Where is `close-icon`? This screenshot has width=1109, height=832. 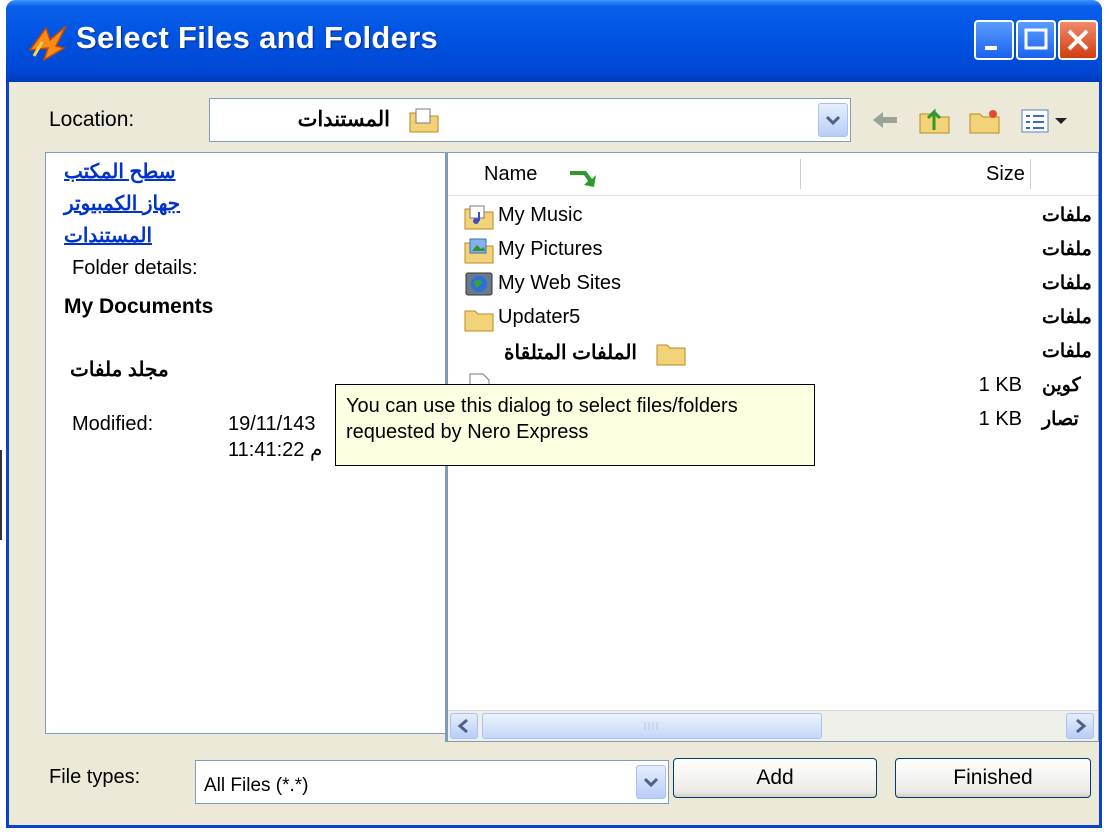
close-icon is located at coordinates (1078, 40).